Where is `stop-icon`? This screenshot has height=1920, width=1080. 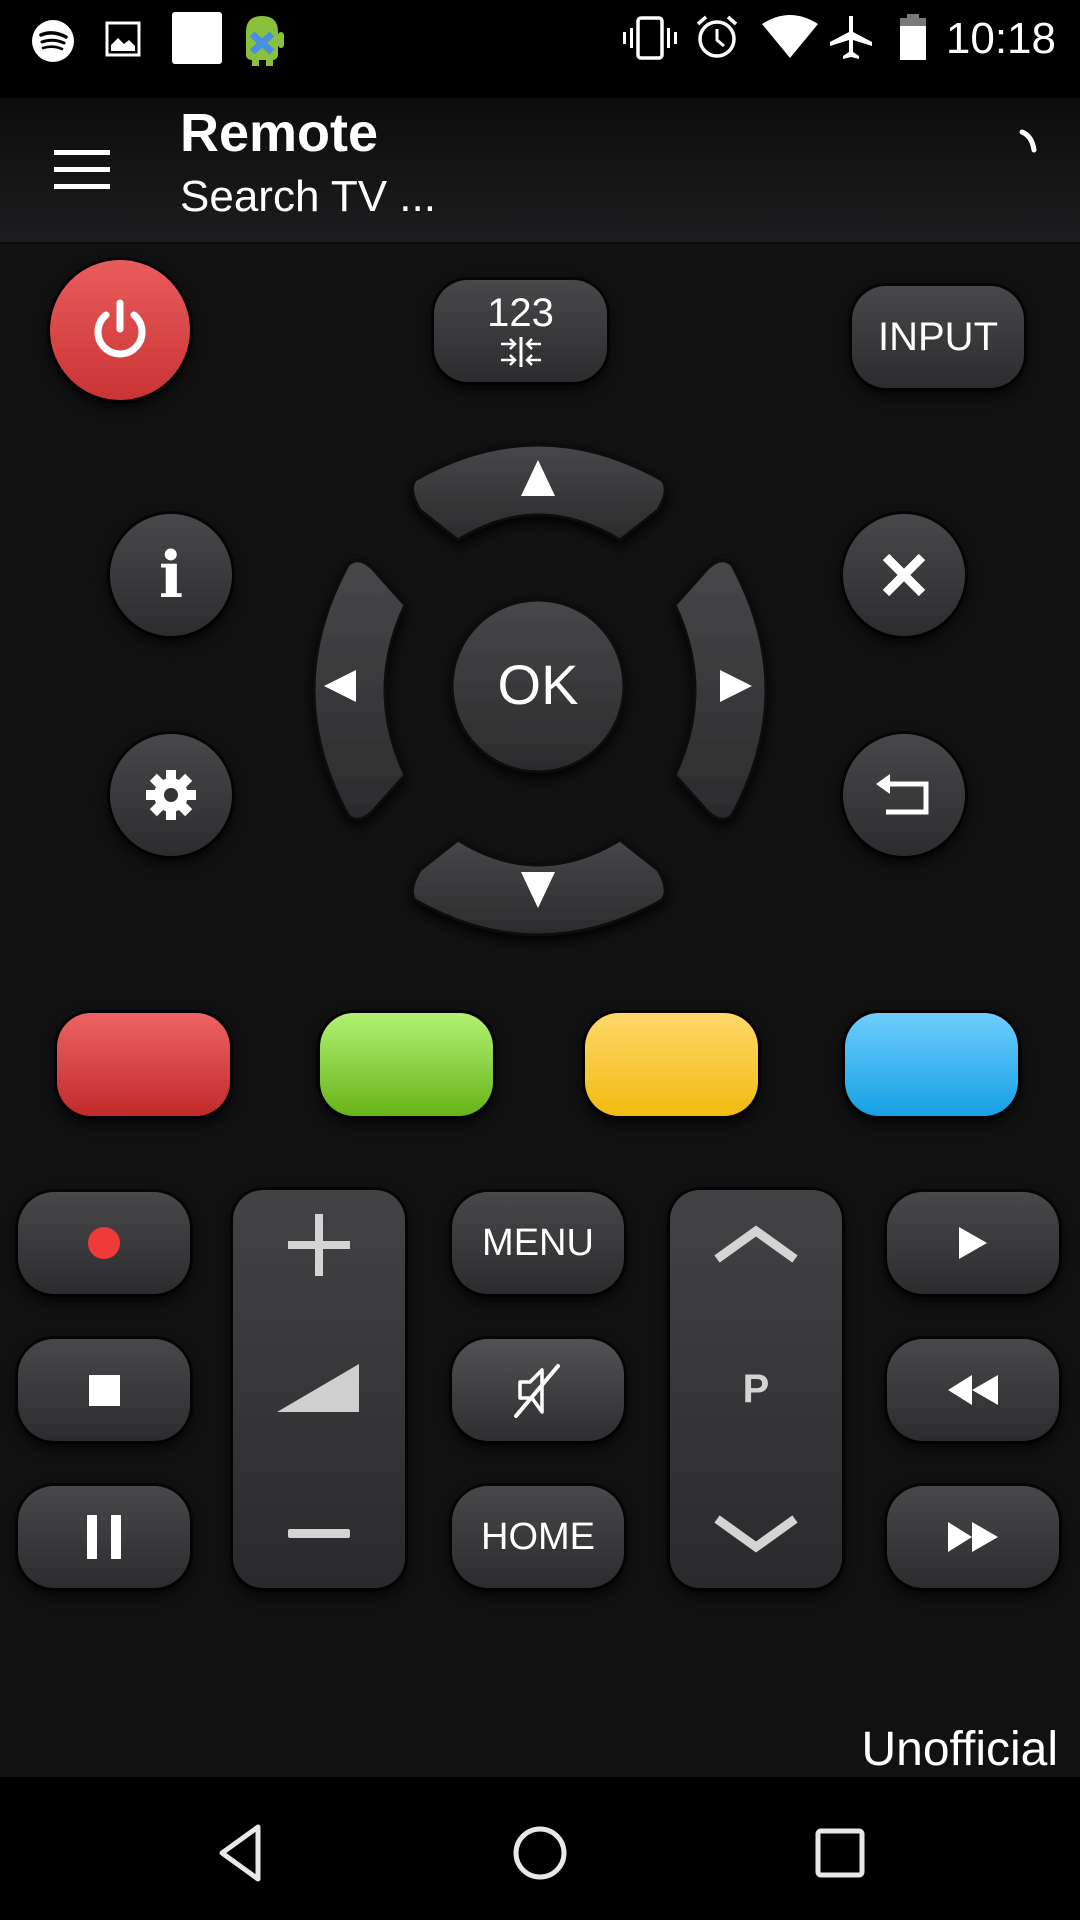 stop-icon is located at coordinates (104, 1390).